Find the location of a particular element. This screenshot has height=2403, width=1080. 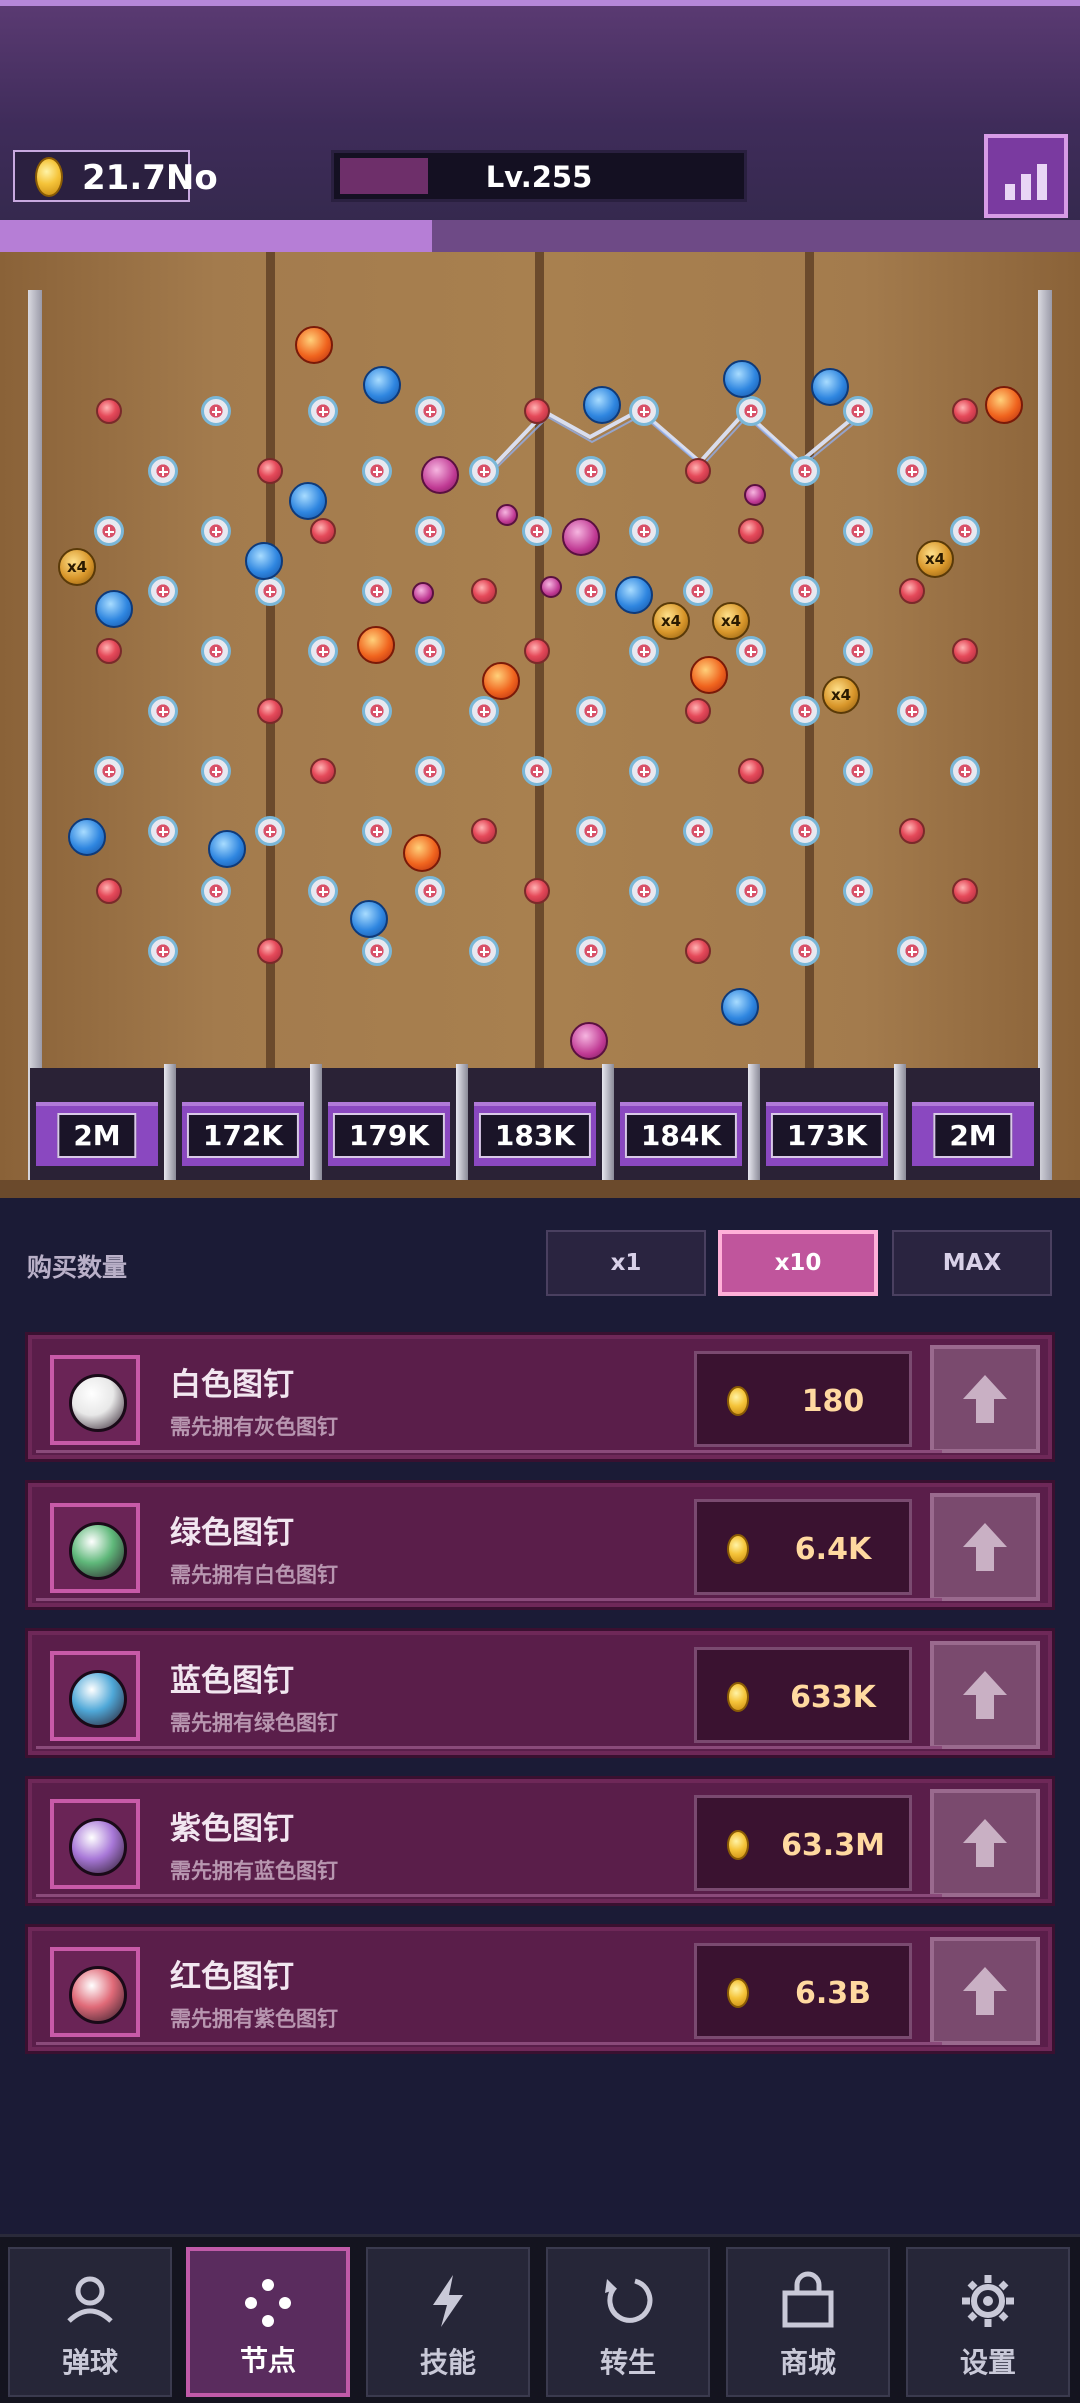

score-bucket: 2M is located at coordinates (97, 1124).